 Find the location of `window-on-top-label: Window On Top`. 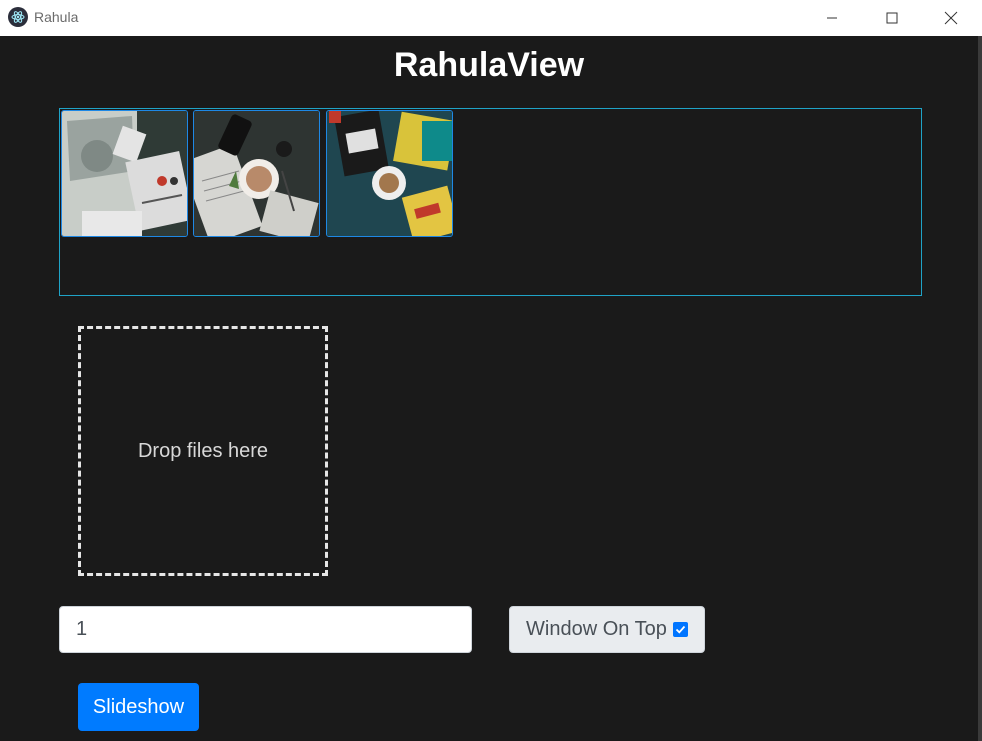

window-on-top-label: Window On Top is located at coordinates (596, 629).